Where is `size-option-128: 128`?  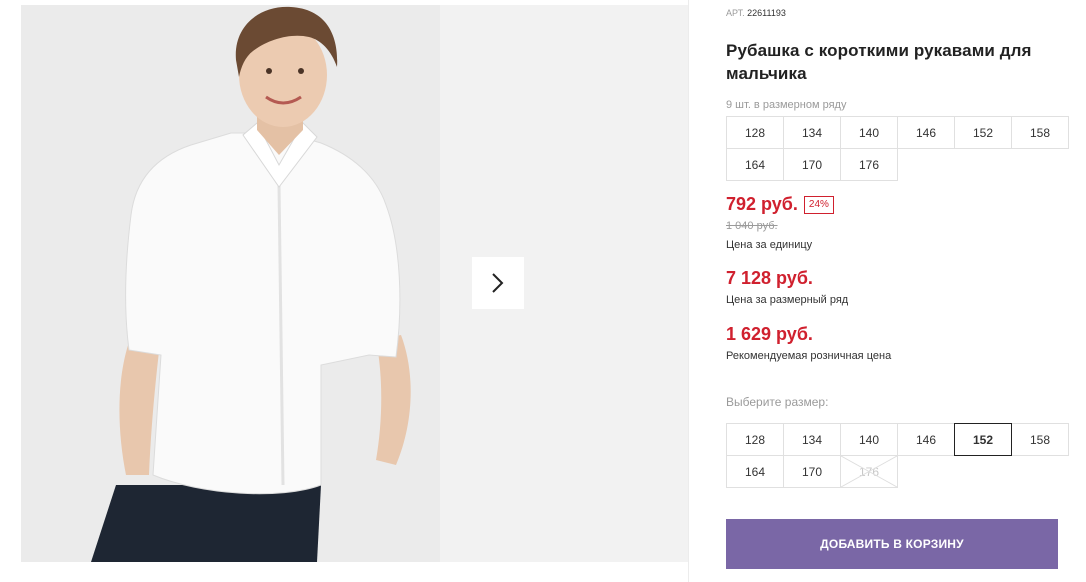 size-option-128: 128 is located at coordinates (755, 439).